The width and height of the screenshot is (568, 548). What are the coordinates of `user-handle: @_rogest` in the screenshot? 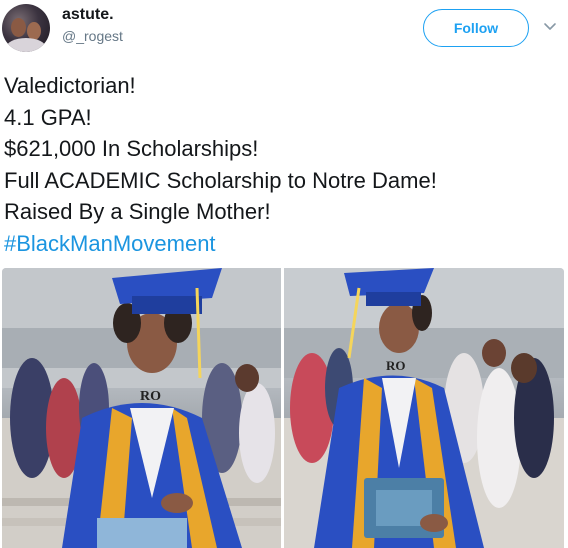 It's located at (92, 36).